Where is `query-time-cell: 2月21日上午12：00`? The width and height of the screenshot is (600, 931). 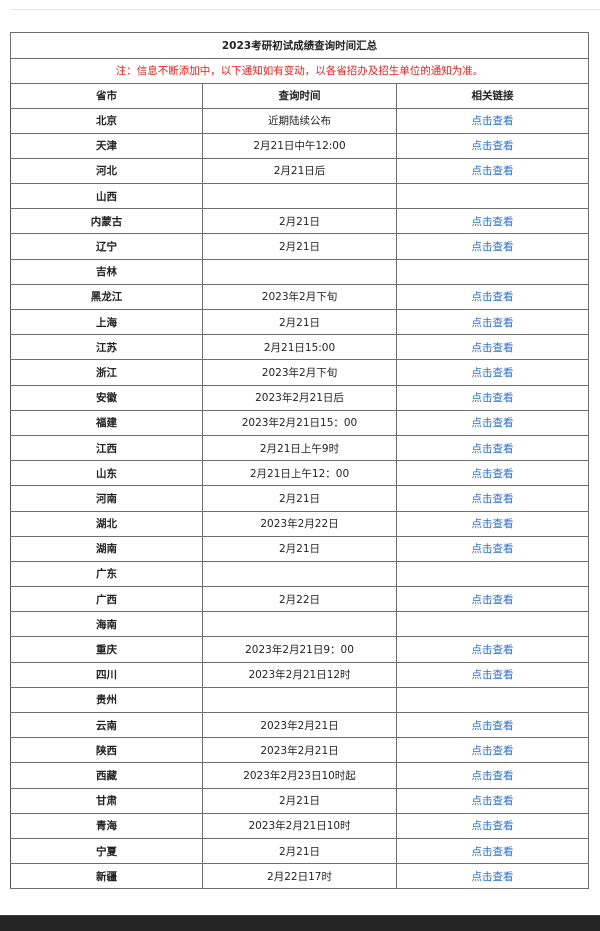
query-time-cell: 2月21日上午12：00 is located at coordinates (299, 473).